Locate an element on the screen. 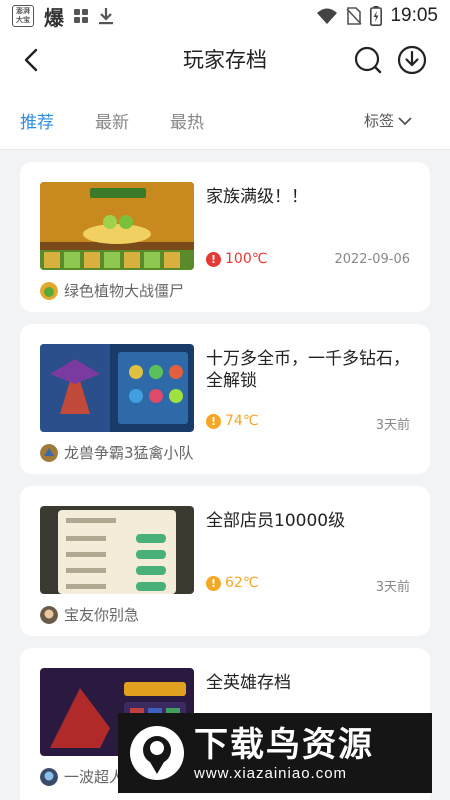  tab-latest: 最新 is located at coordinates (112, 120).